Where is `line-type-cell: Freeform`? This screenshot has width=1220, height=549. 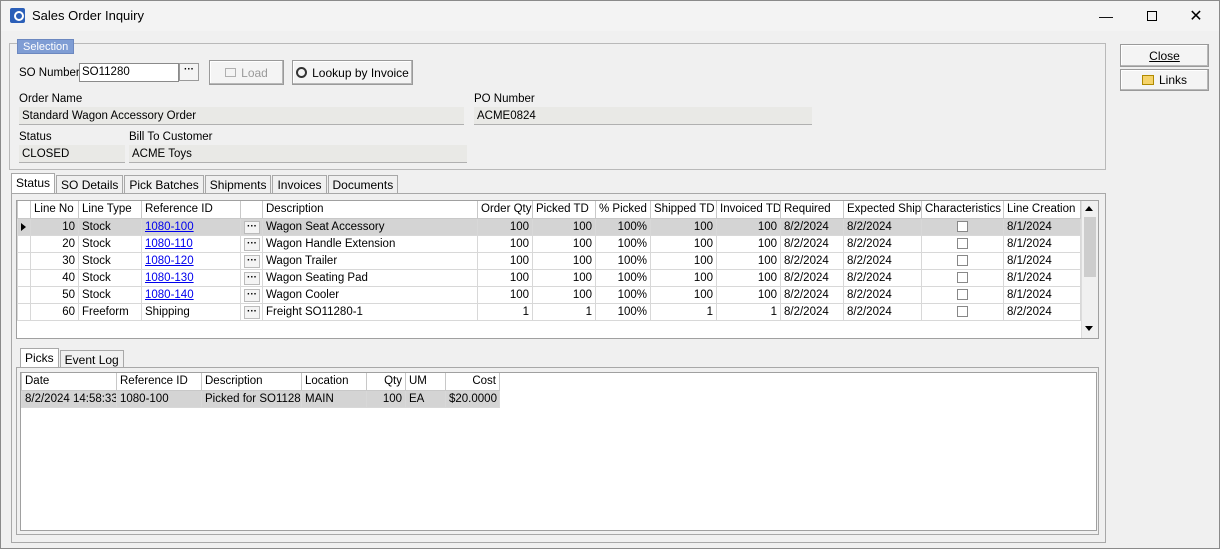 line-type-cell: Freeform is located at coordinates (110, 311).